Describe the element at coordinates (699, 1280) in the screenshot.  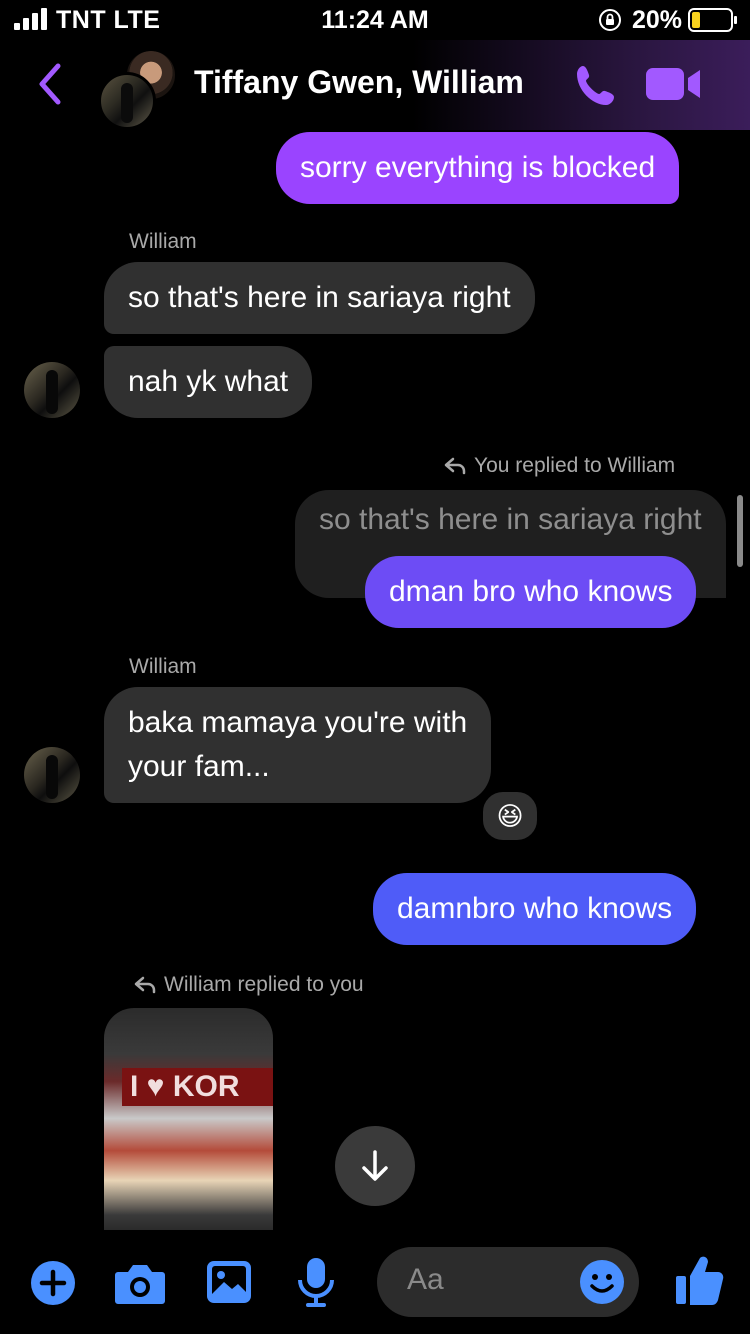
I see `thumbs-up-icon` at that location.